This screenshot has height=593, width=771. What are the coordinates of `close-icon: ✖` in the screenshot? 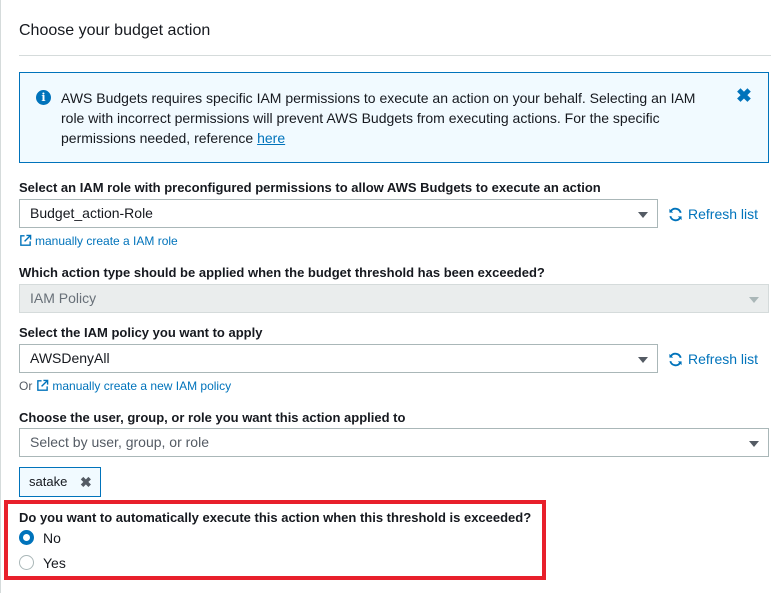 It's located at (744, 97).